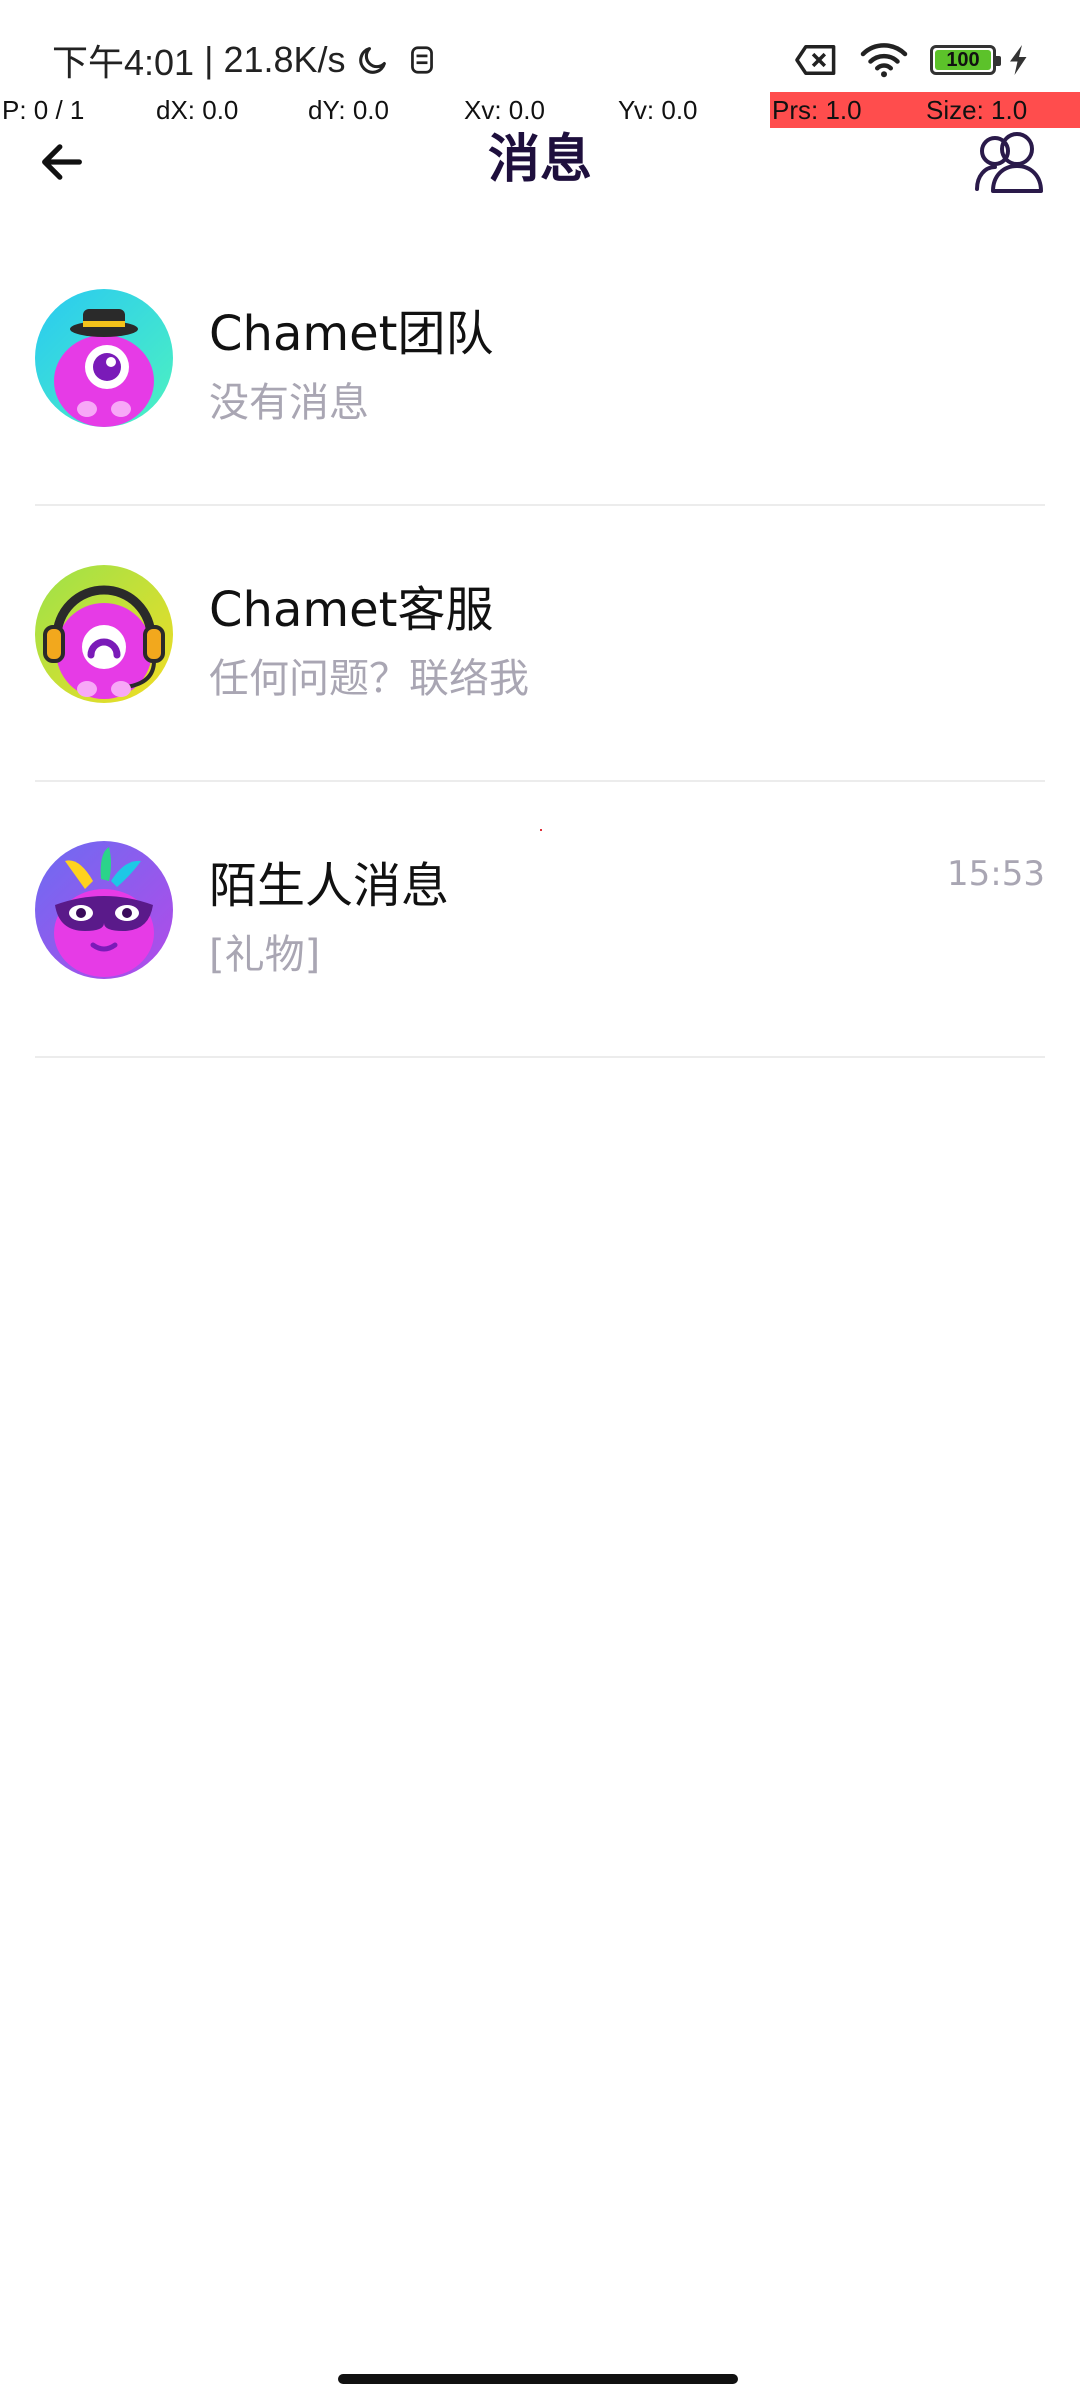  What do you see at coordinates (265, 955) in the screenshot?
I see `conversation-preview: [礼物]` at bounding box center [265, 955].